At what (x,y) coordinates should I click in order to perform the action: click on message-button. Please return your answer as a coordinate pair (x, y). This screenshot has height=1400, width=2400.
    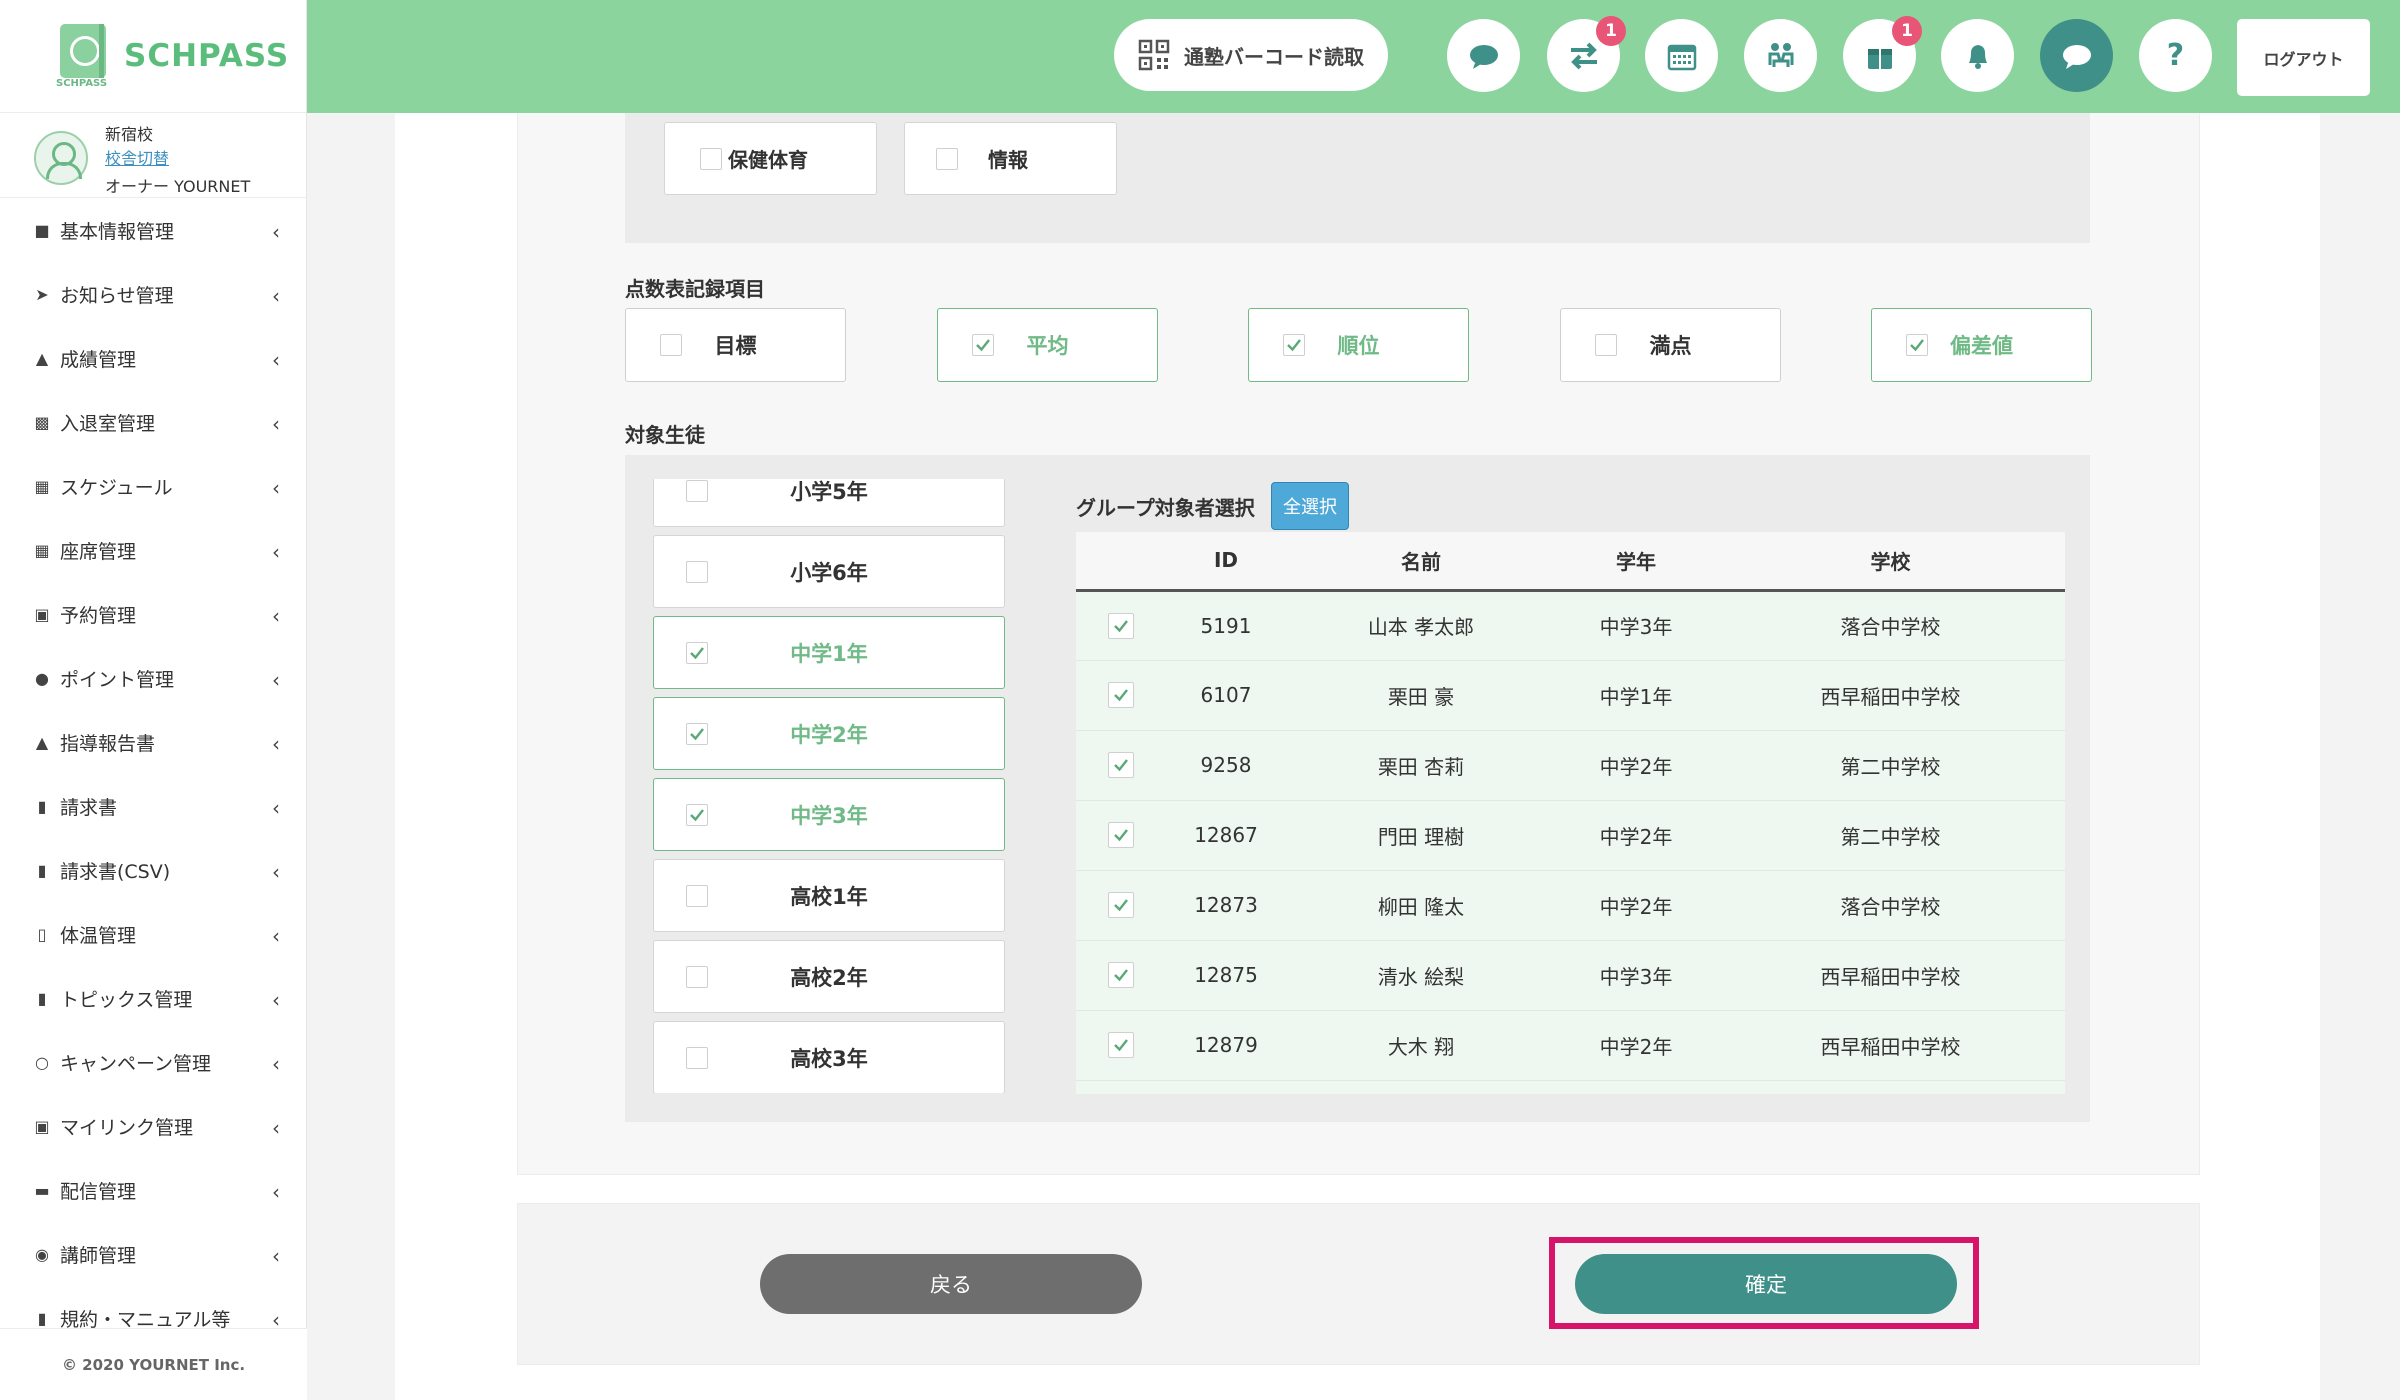
    Looking at the image, I should click on (2076, 55).